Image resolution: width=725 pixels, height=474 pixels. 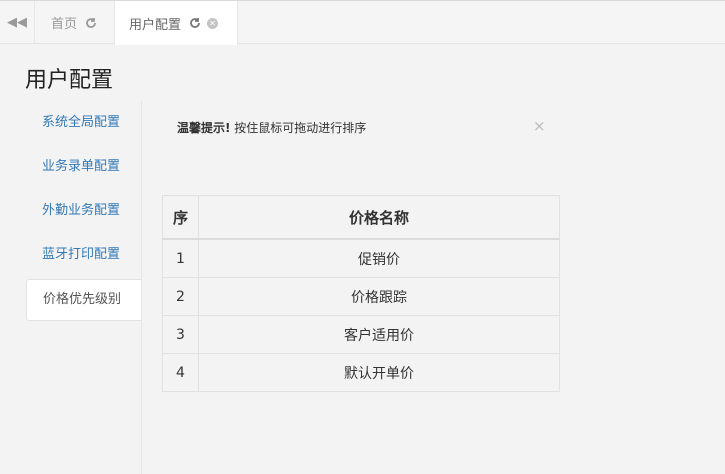 What do you see at coordinates (379, 296) in the screenshot?
I see `row-price-name: 价格跟踪` at bounding box center [379, 296].